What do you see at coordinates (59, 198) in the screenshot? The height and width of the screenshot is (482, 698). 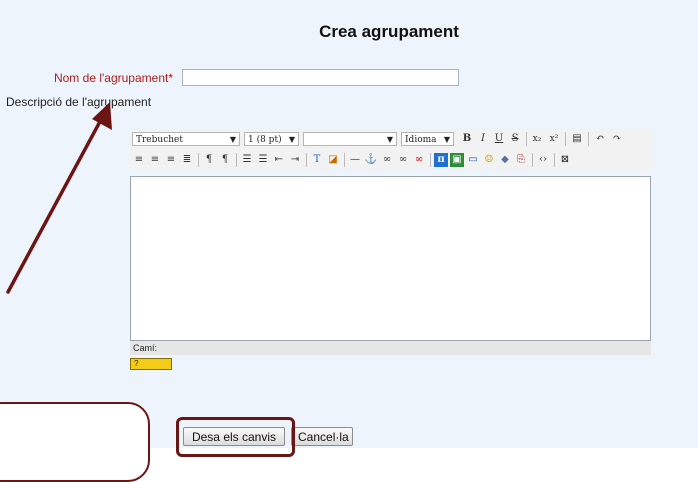 I see `annotation-arrow` at bounding box center [59, 198].